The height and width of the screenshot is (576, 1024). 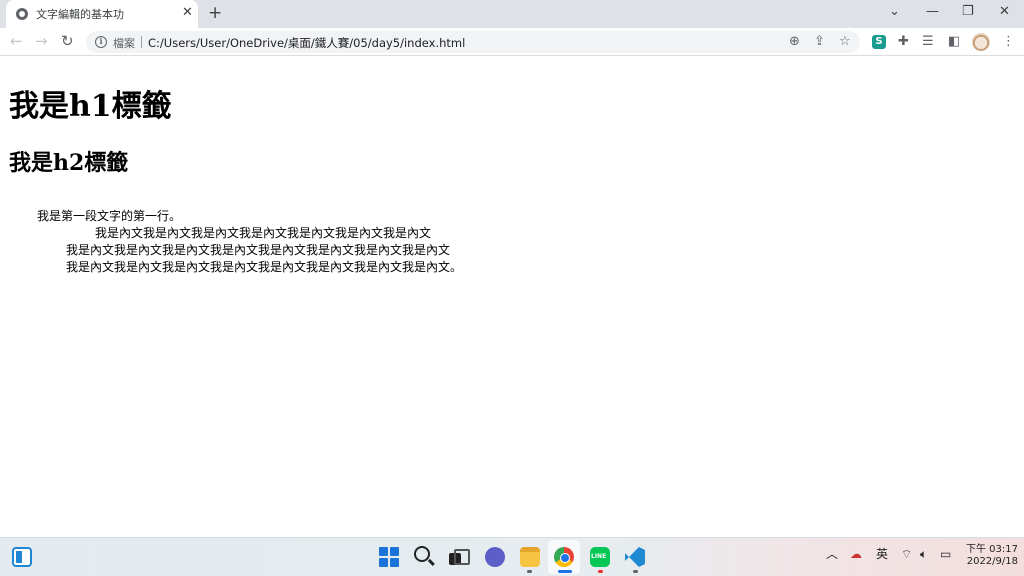 What do you see at coordinates (67, 41) in the screenshot?
I see `reload-button: ↻` at bounding box center [67, 41].